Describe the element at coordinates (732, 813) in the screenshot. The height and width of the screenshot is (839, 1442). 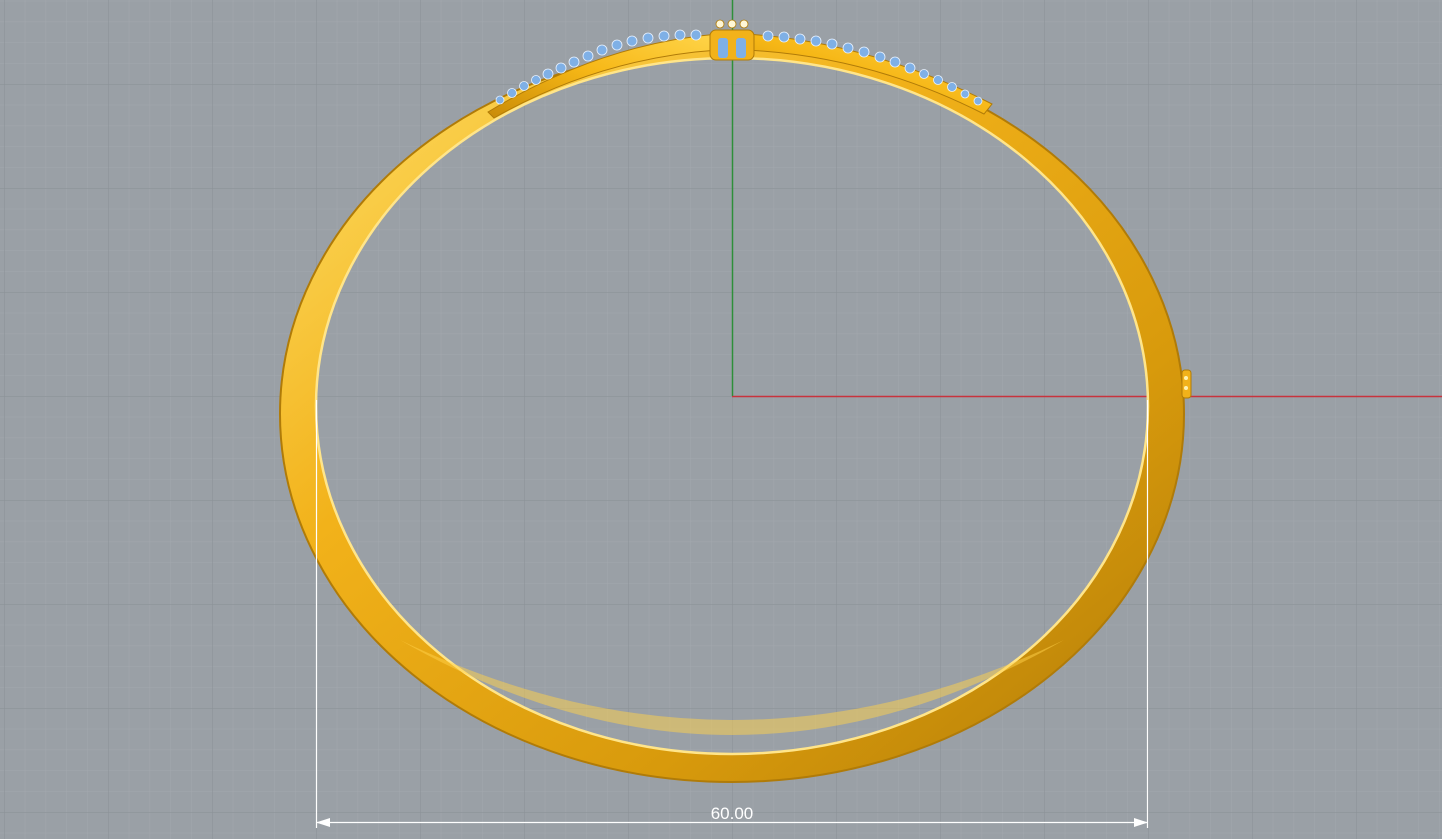
I see `dimension-value-label: 60.00` at that location.